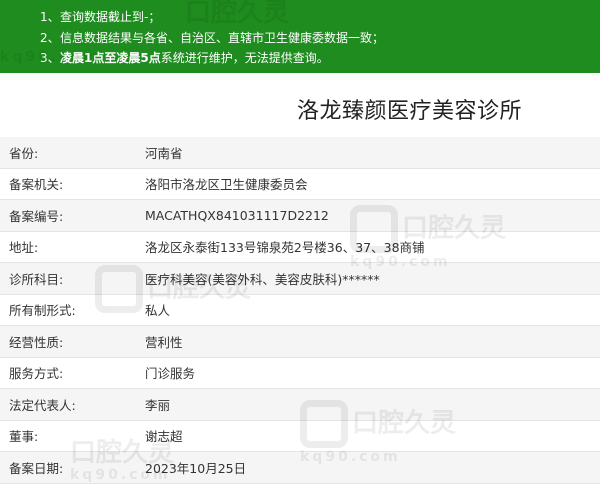 The width and height of the screenshot is (600, 493). What do you see at coordinates (36, 468) in the screenshot?
I see `row-label: 备案日期:` at bounding box center [36, 468].